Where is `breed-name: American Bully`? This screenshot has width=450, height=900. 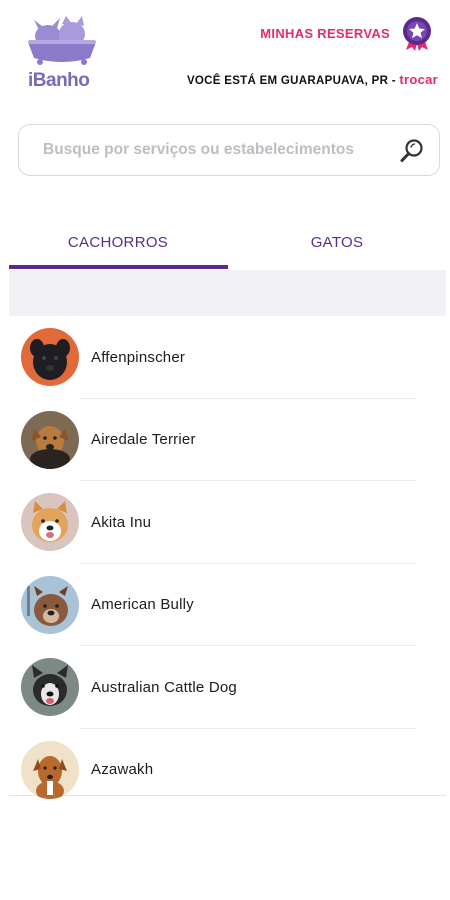 breed-name: American Bully is located at coordinates (142, 605).